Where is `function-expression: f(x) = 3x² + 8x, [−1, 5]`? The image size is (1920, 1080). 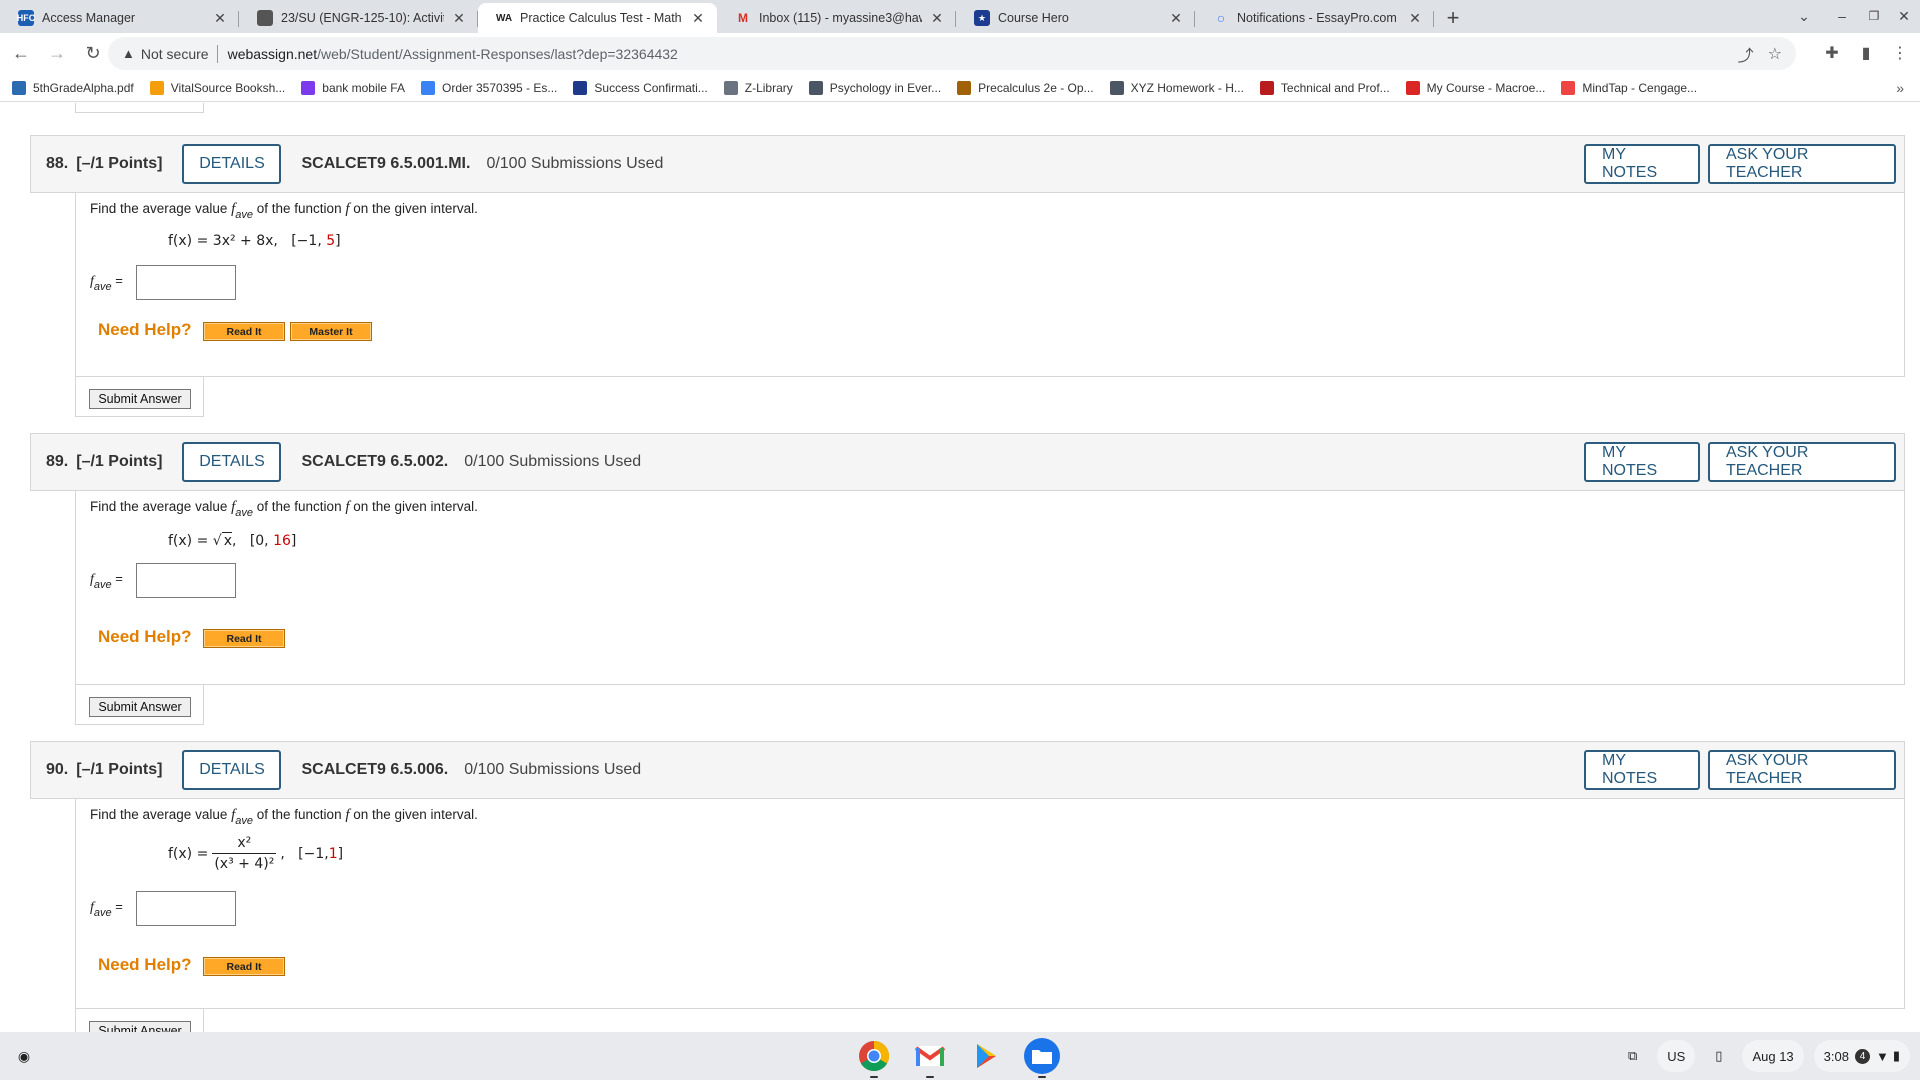 function-expression: f(x) = 3x² + 8x, [−1, 5] is located at coordinates (254, 241).